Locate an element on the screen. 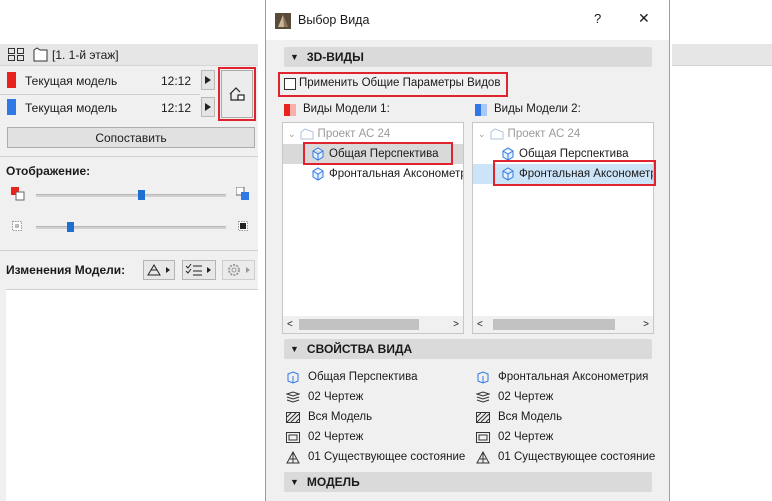  view-select-button is located at coordinates (237, 94).